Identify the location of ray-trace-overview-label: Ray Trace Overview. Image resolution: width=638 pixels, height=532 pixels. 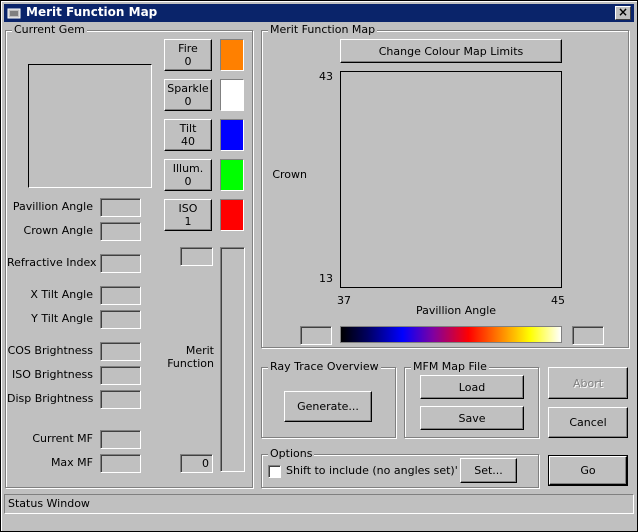
(324, 366).